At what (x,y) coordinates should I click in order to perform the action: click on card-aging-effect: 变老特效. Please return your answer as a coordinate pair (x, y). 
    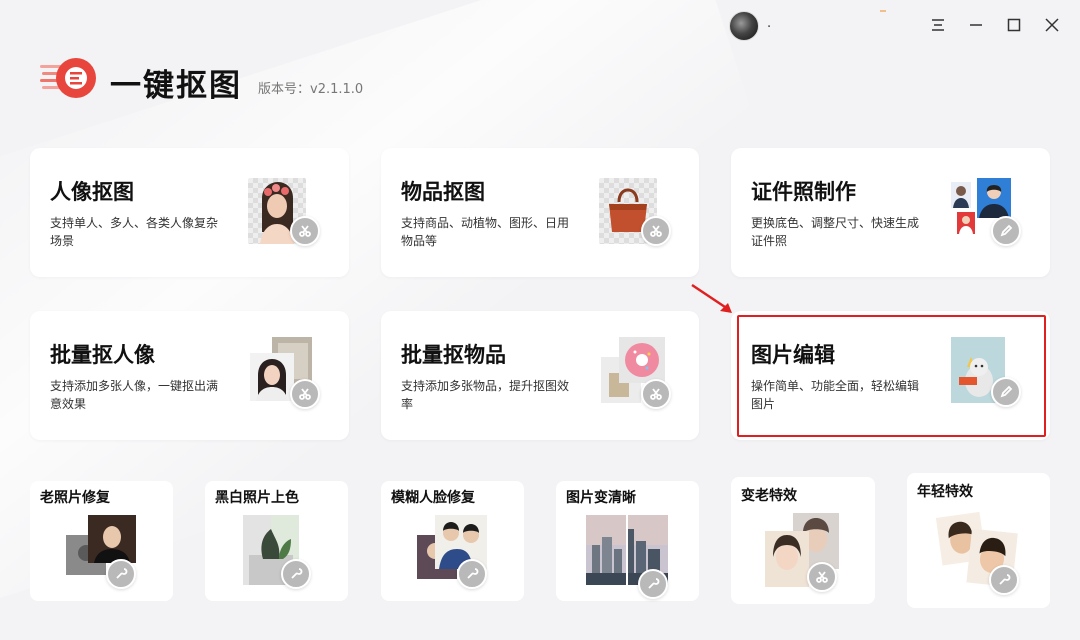
    Looking at the image, I should click on (803, 540).